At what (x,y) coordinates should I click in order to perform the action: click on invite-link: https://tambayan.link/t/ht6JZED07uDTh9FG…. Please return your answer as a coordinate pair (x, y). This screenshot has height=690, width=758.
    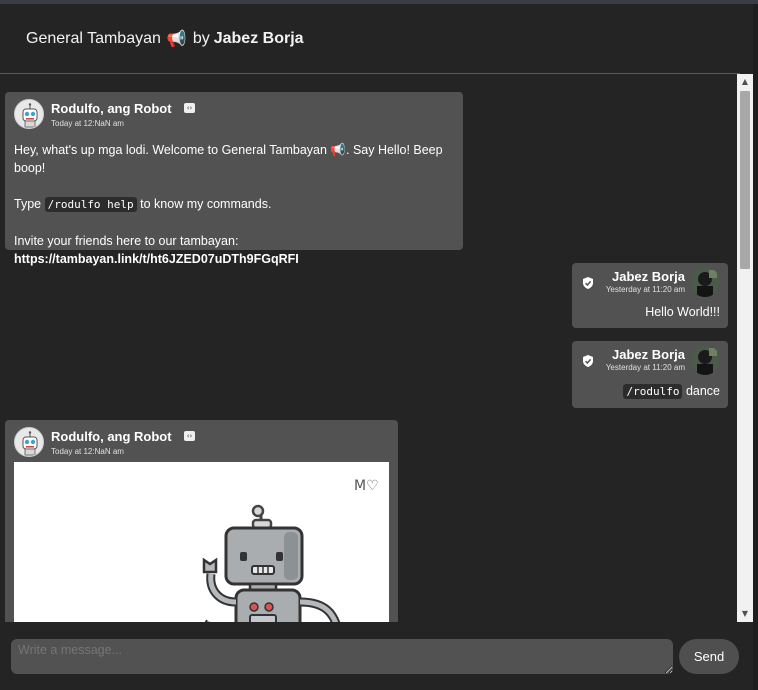
    Looking at the image, I should click on (234, 259).